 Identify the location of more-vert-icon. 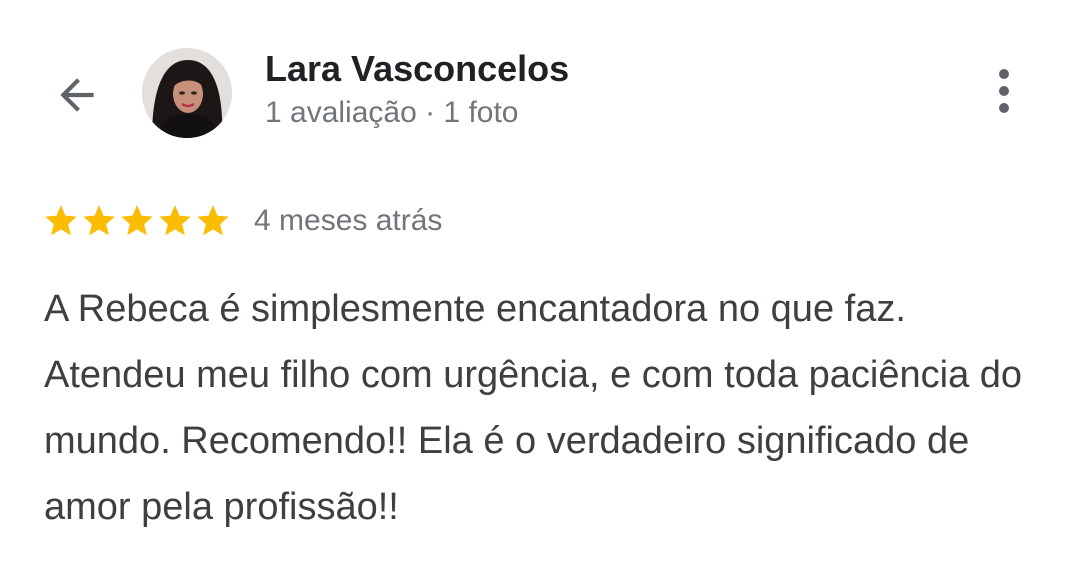
(1004, 91).